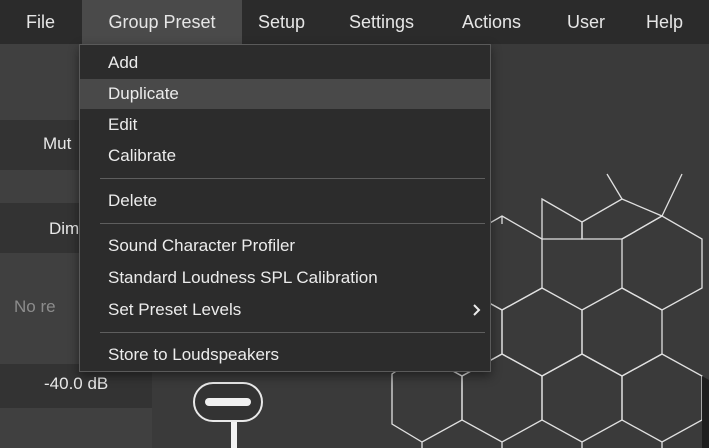 The image size is (709, 448). Describe the element at coordinates (142, 155) in the screenshot. I see `menu-item-label: Calibrate` at that location.